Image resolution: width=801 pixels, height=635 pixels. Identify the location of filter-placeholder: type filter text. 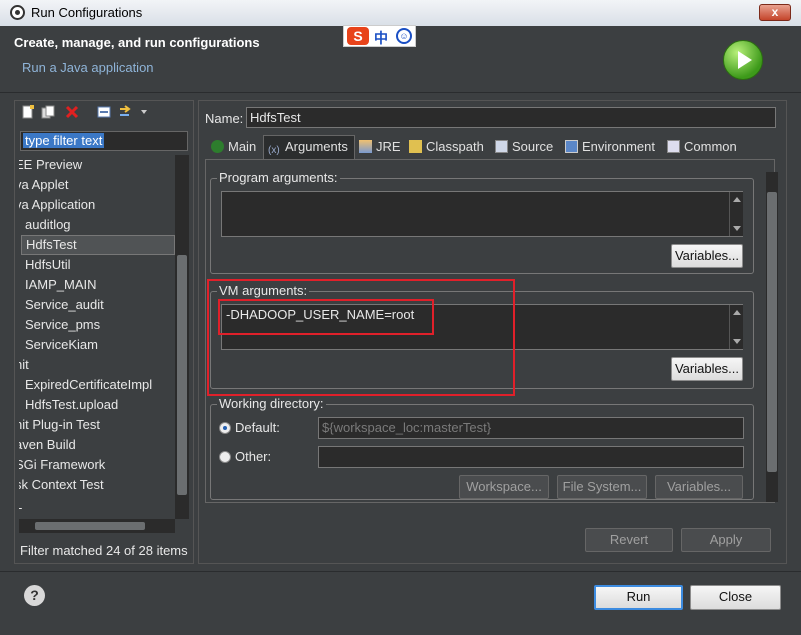
(64, 140).